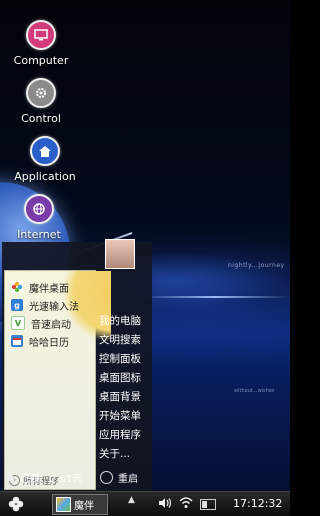 The image size is (320, 516). I want to click on app-item-hahariLi: 哈哈日历, so click(40, 341).